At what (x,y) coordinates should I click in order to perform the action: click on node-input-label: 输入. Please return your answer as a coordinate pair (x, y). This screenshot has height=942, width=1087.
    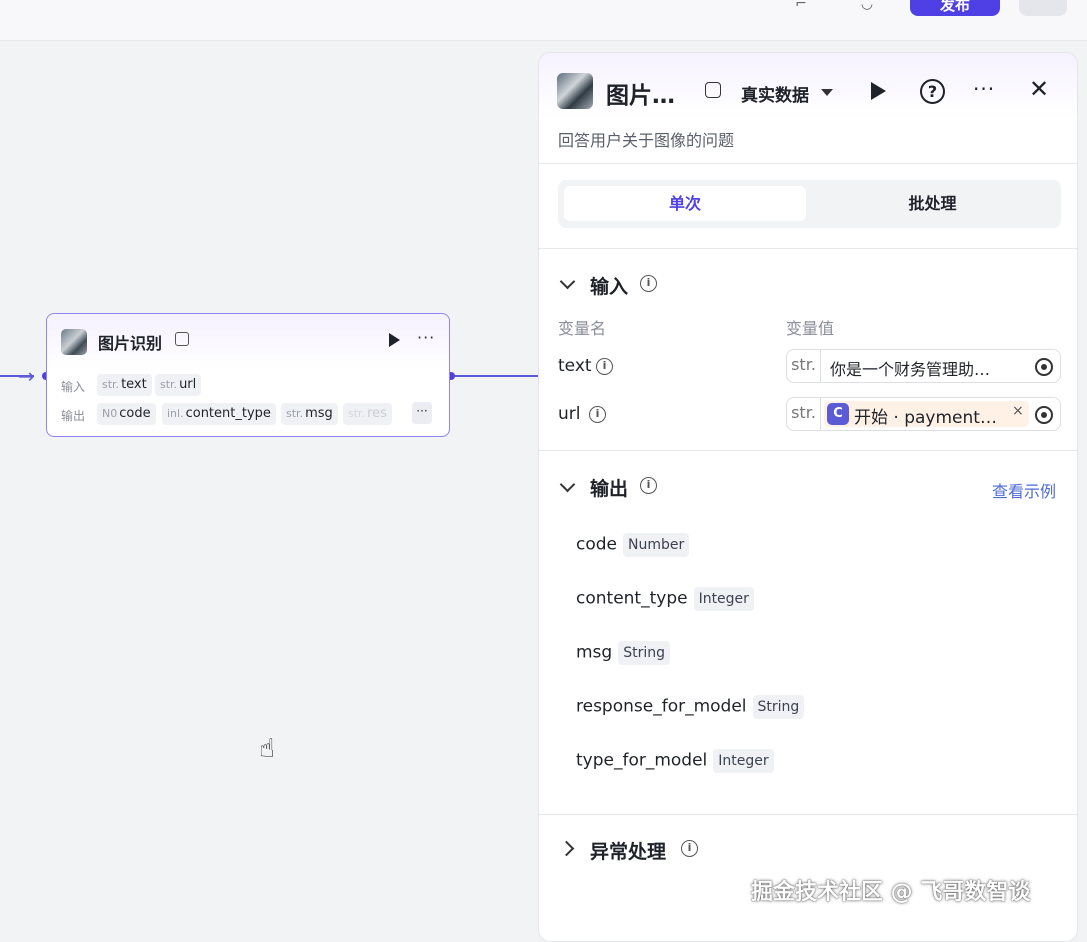
    Looking at the image, I should click on (73, 387).